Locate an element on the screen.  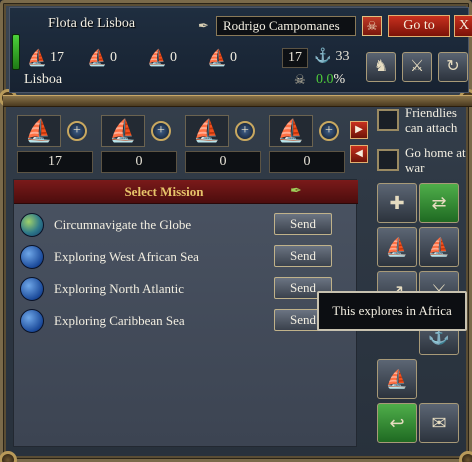
friendlies-attach-checkbox is located at coordinates (388, 120).